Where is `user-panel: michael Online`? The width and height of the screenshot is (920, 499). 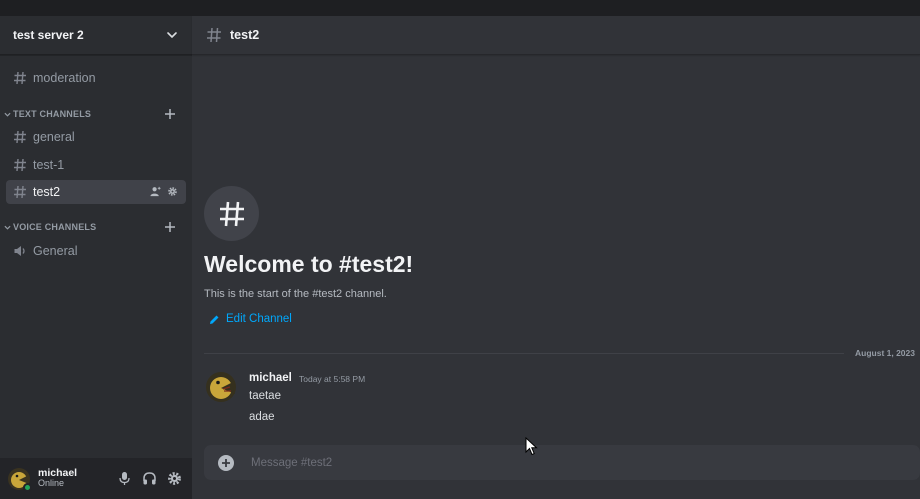 user-panel: michael Online is located at coordinates (96, 478).